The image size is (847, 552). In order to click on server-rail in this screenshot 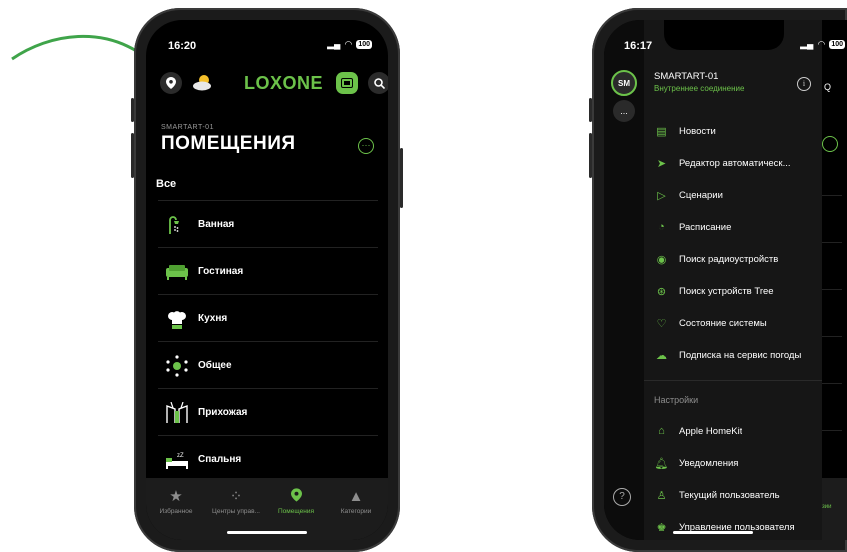, I will do `click(624, 280)`.